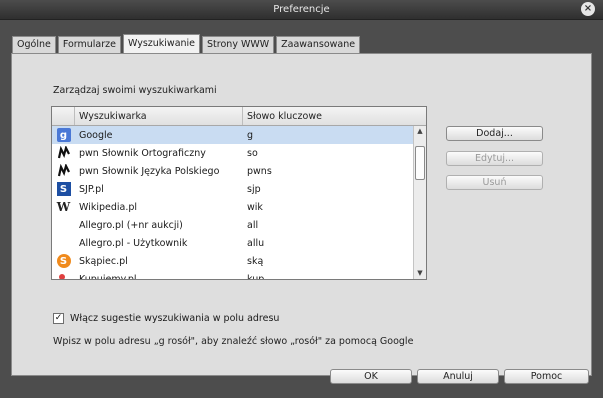 This screenshot has height=398, width=603. Describe the element at coordinates (256, 276) in the screenshot. I see `engine-keyword: kup` at that location.